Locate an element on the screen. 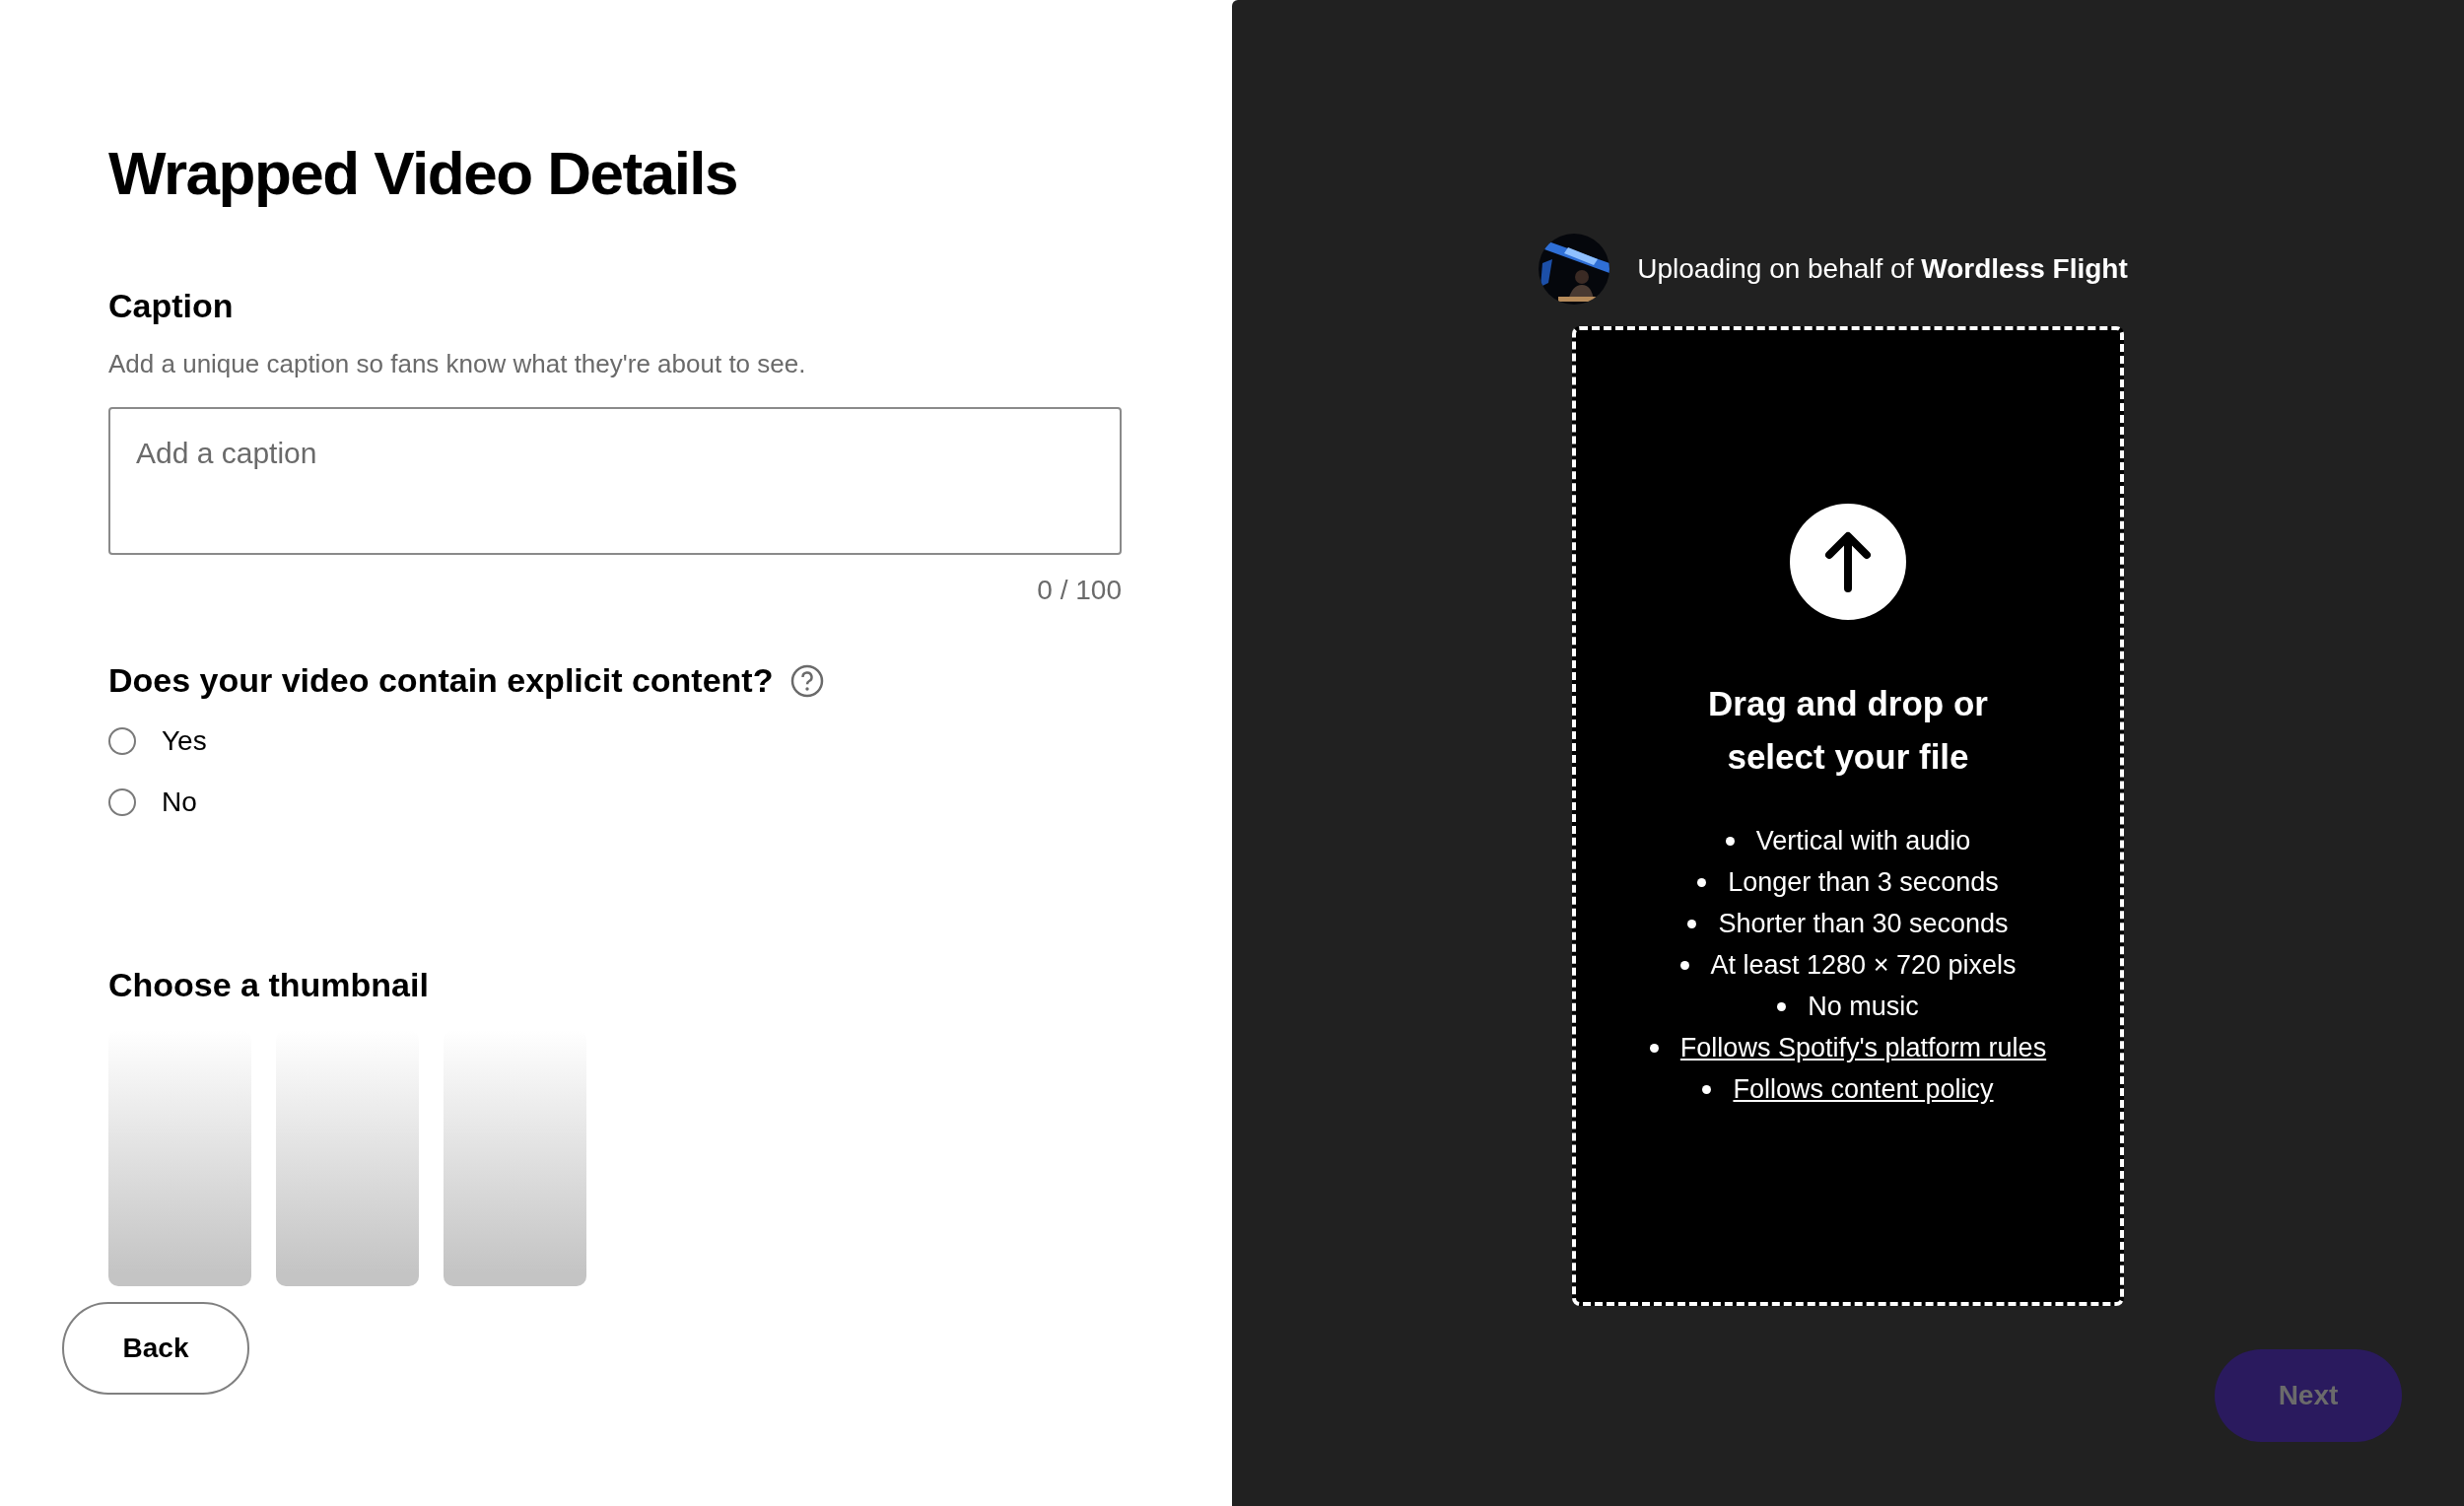  page-title: Wrapped Video Details is located at coordinates (423, 173).